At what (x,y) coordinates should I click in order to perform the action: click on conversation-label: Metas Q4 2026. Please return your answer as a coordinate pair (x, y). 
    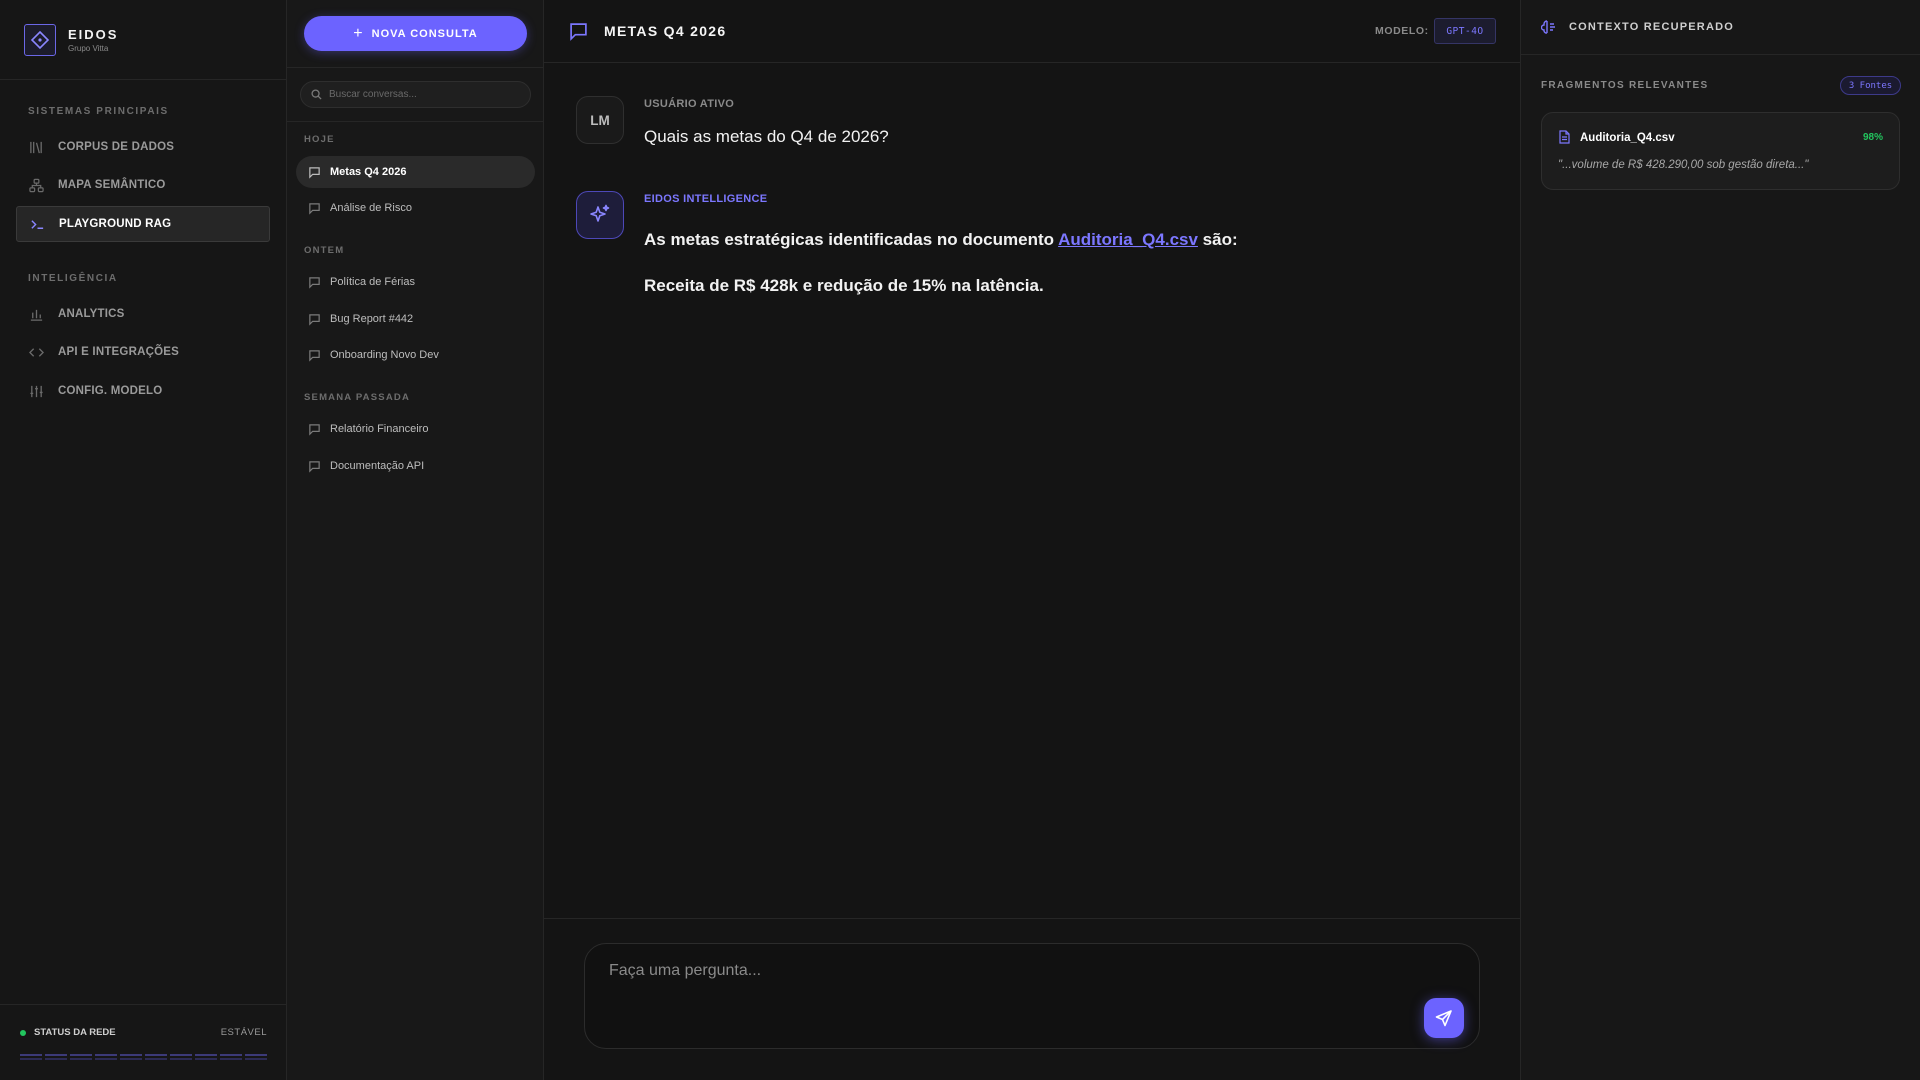
    Looking at the image, I should click on (368, 172).